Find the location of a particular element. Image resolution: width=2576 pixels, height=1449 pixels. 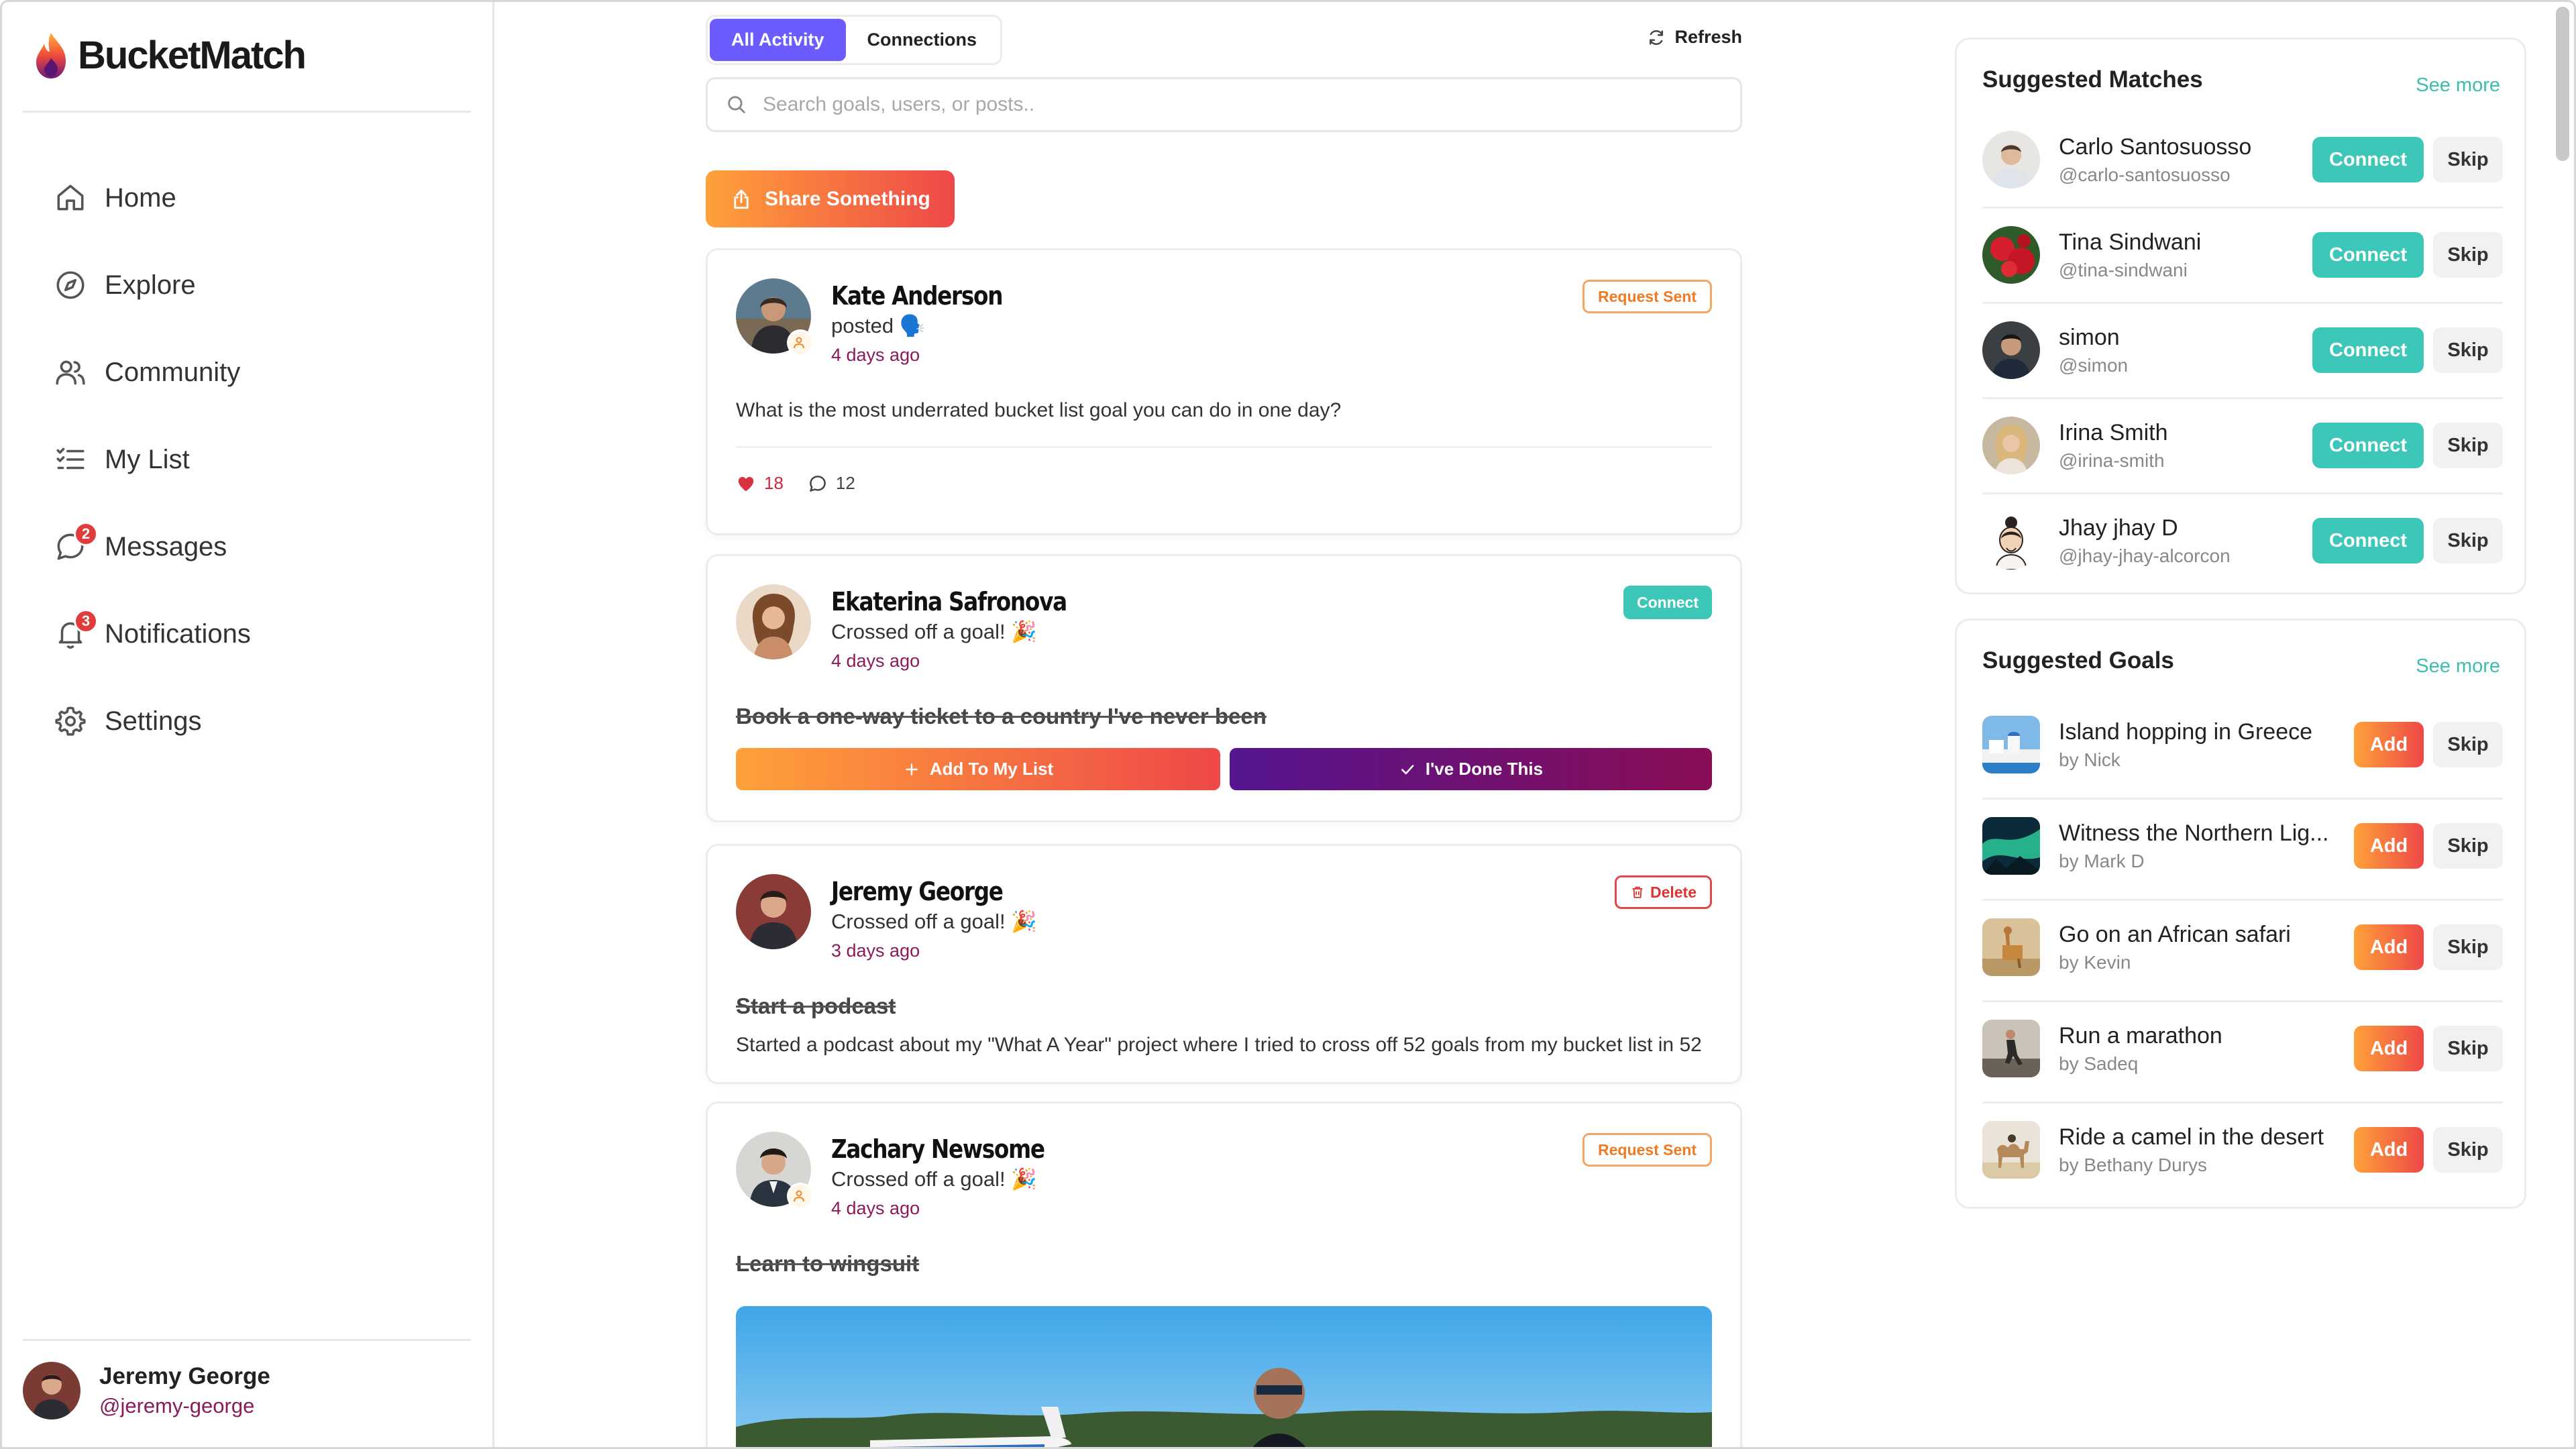

post-action: posted 🗣️ is located at coordinates (878, 325).